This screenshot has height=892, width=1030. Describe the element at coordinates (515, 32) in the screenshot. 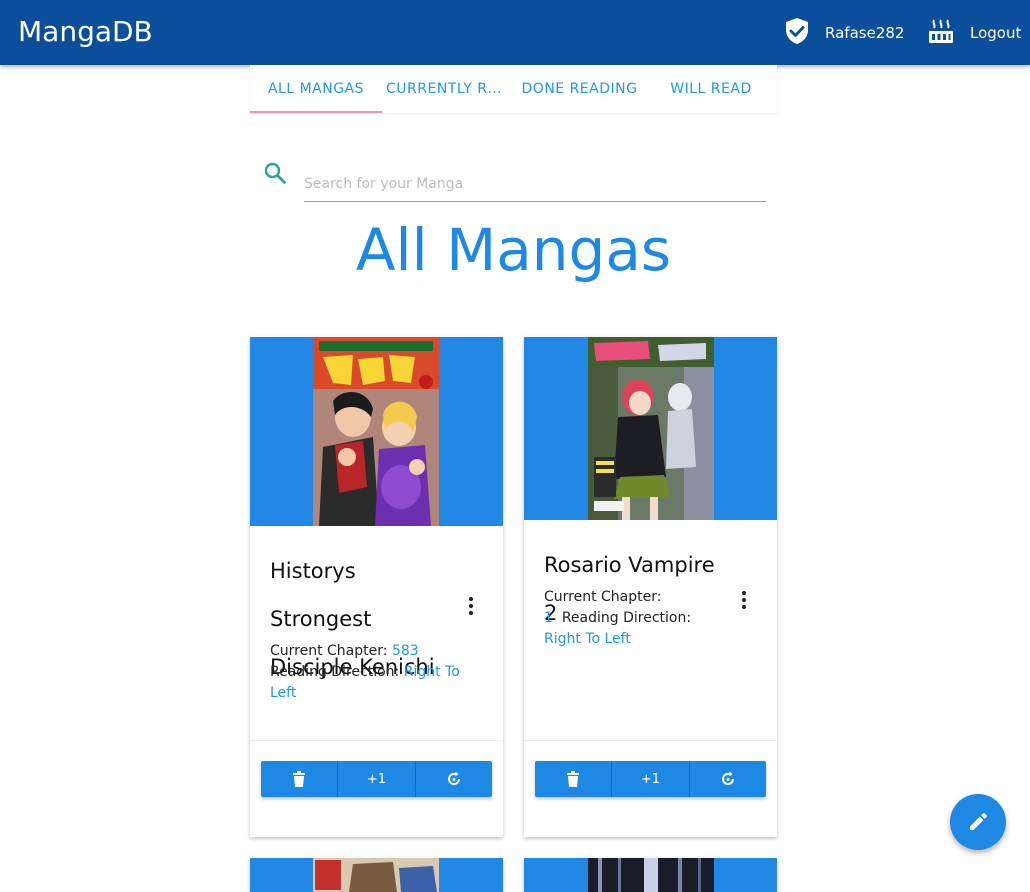

I see `app-bar: MangaDB Rafase282 Logout` at that location.